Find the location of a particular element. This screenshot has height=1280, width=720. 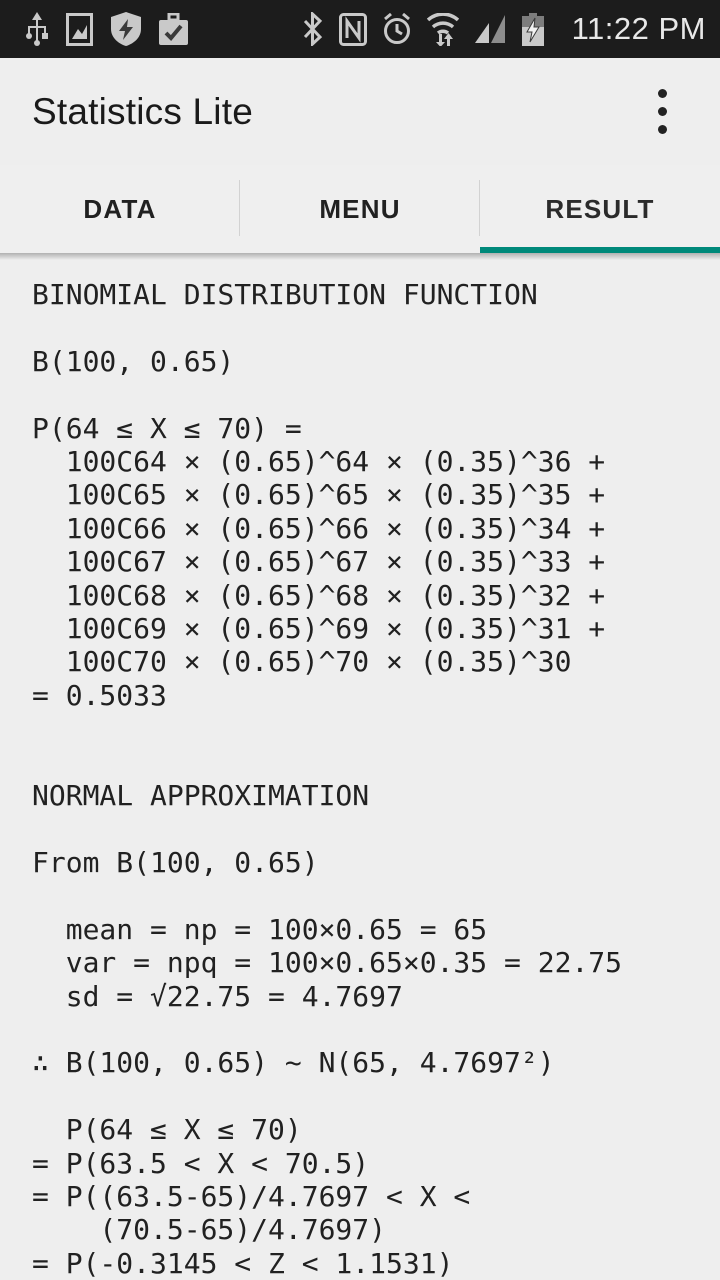

tab-result-label: RESULT is located at coordinates (600, 208).